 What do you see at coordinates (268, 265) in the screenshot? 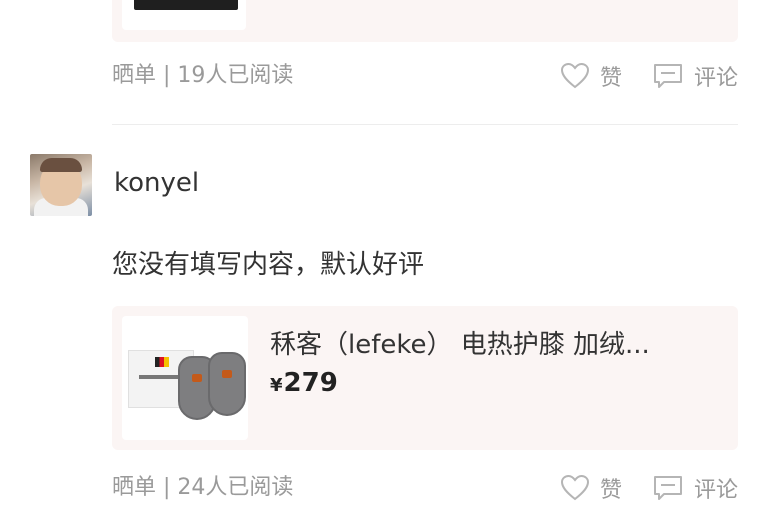
I see `review-text: 您没有填写内容，默认好评` at bounding box center [268, 265].